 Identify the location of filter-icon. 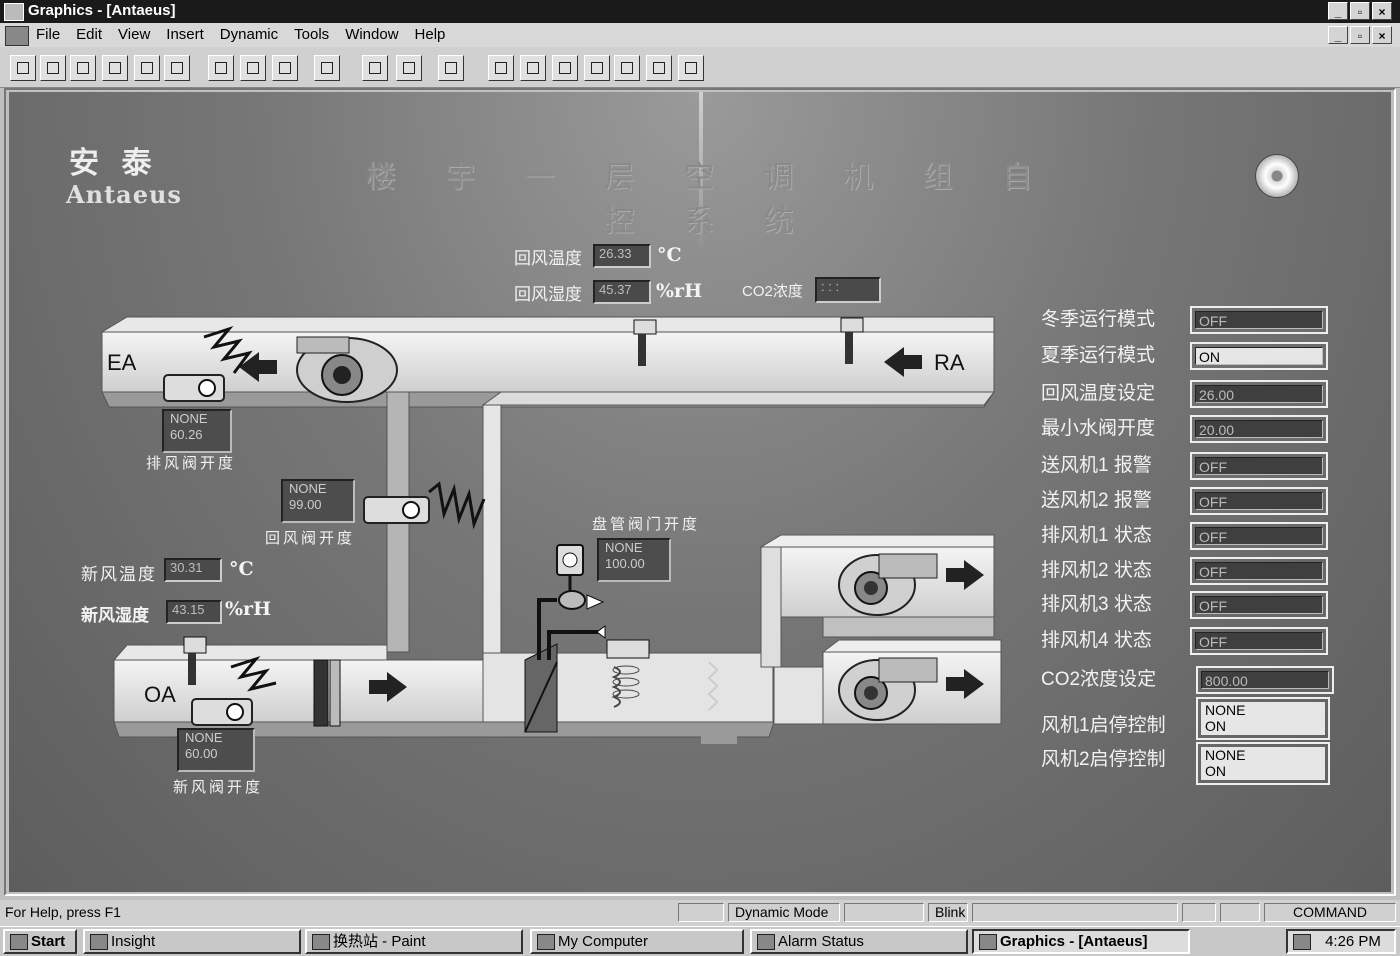
(327, 693).